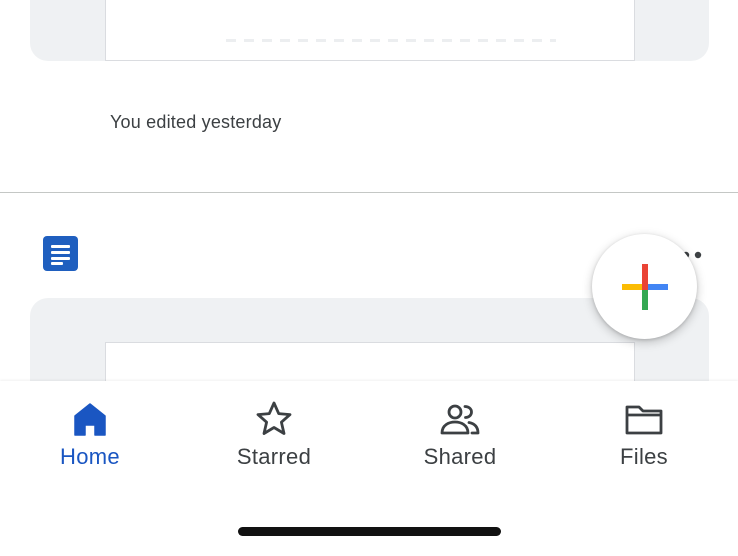 The height and width of the screenshot is (556, 738). I want to click on file-activity-text: You edited yesterday, so click(196, 122).